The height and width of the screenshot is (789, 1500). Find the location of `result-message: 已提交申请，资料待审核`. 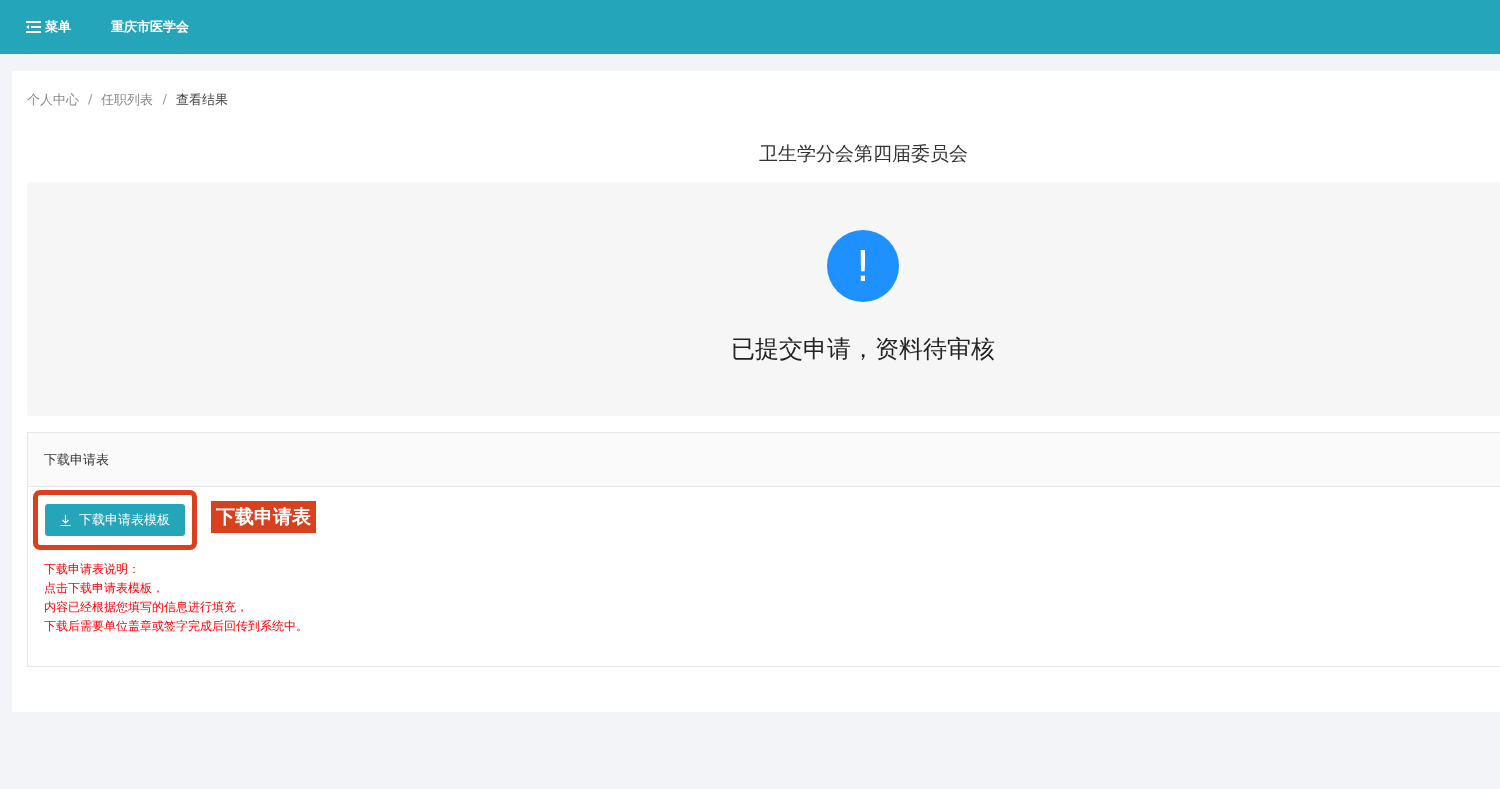

result-message: 已提交申请，资料待审核 is located at coordinates (863, 349).